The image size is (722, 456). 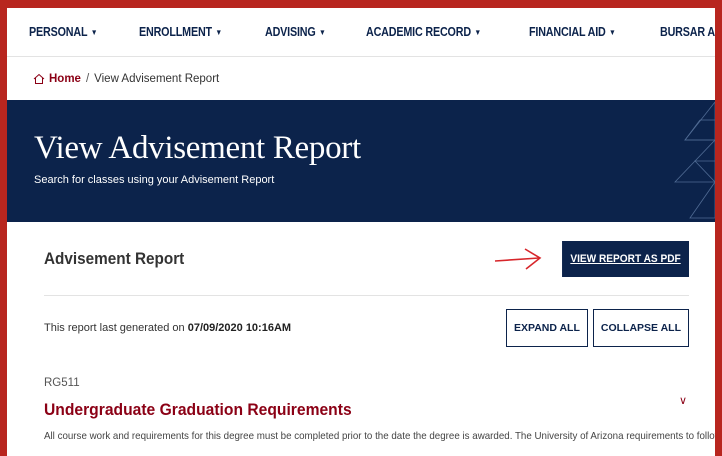 What do you see at coordinates (683, 400) in the screenshot?
I see `chevron-down-icon: ∨` at bounding box center [683, 400].